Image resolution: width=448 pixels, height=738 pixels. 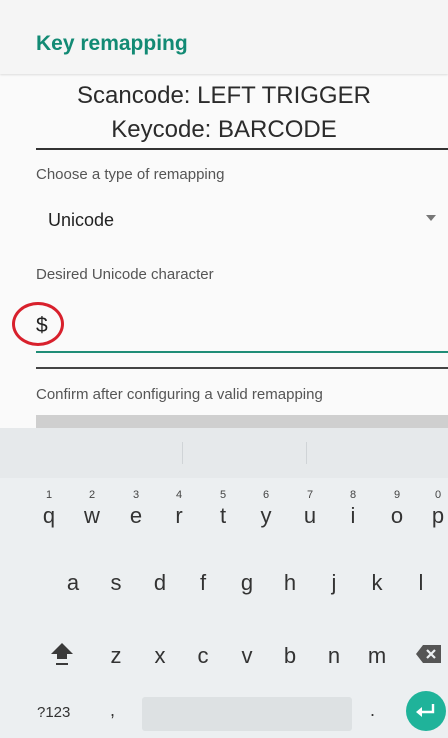 I want to click on app-bar: Key remapping, so click(x=224, y=37).